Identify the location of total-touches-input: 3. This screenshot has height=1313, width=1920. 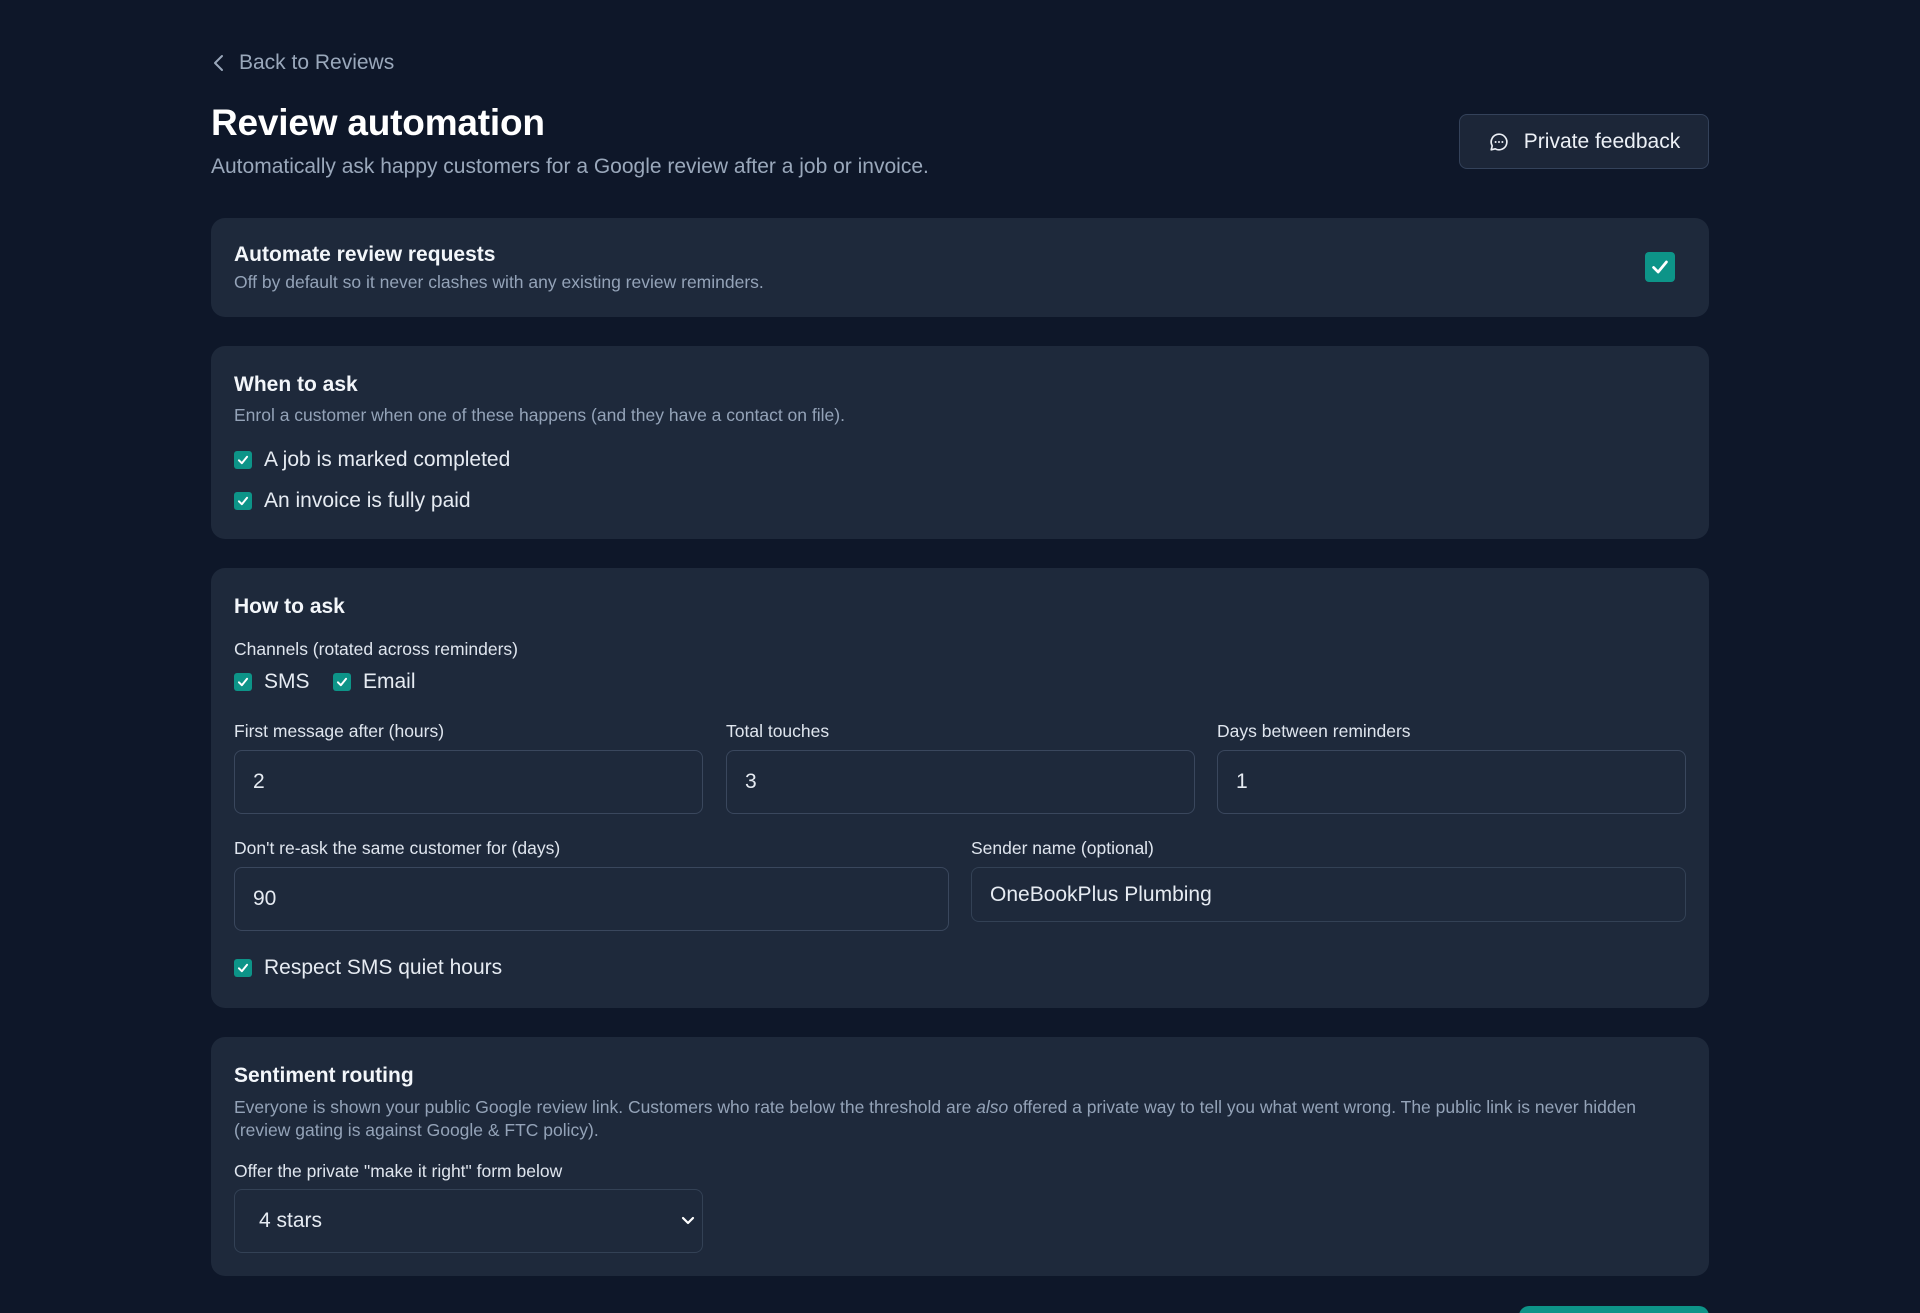
(960, 782).